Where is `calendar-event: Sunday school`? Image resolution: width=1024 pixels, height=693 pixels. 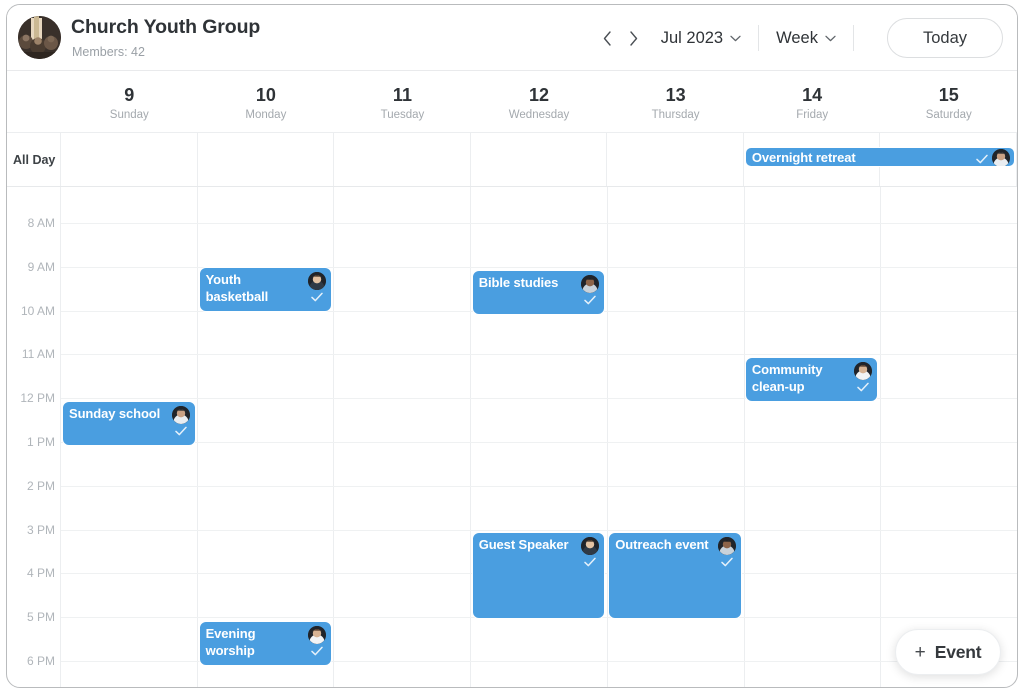
calendar-event: Sunday school is located at coordinates (129, 423).